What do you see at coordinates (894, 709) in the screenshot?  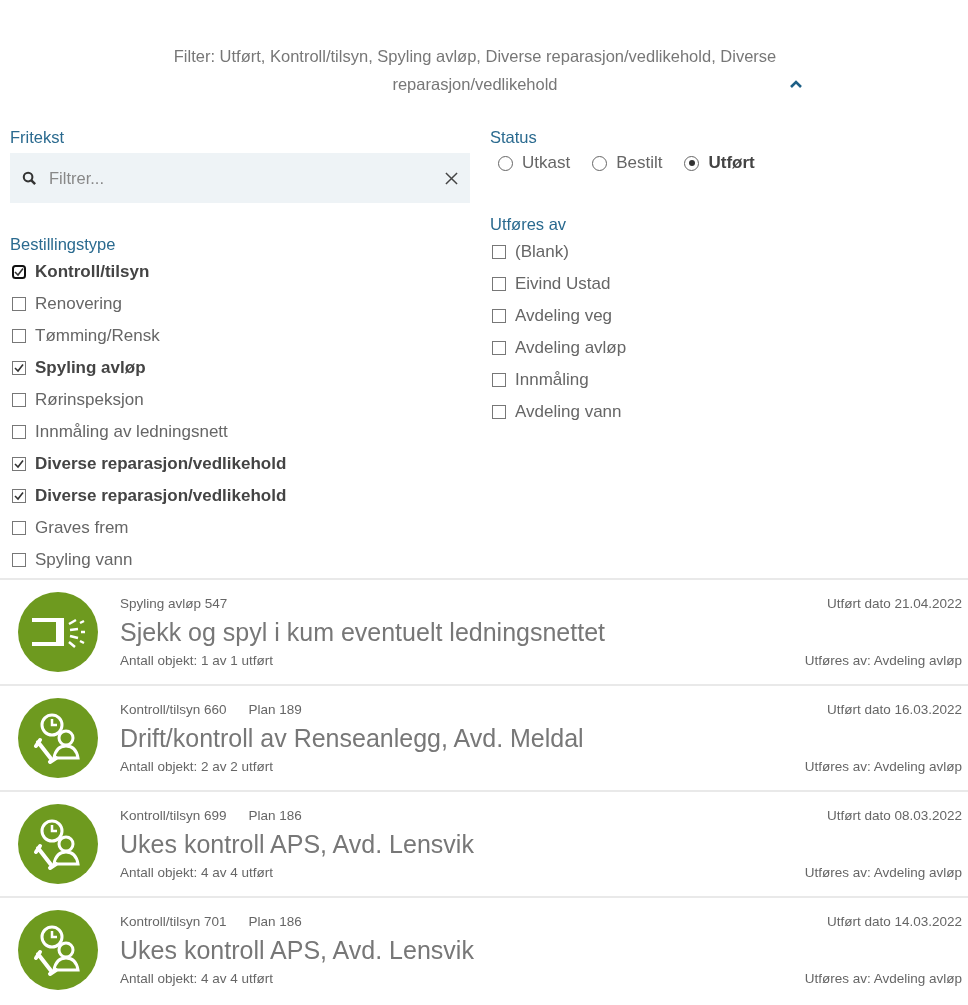 I see `completed-date: Utført dato 16.03.2022` at bounding box center [894, 709].